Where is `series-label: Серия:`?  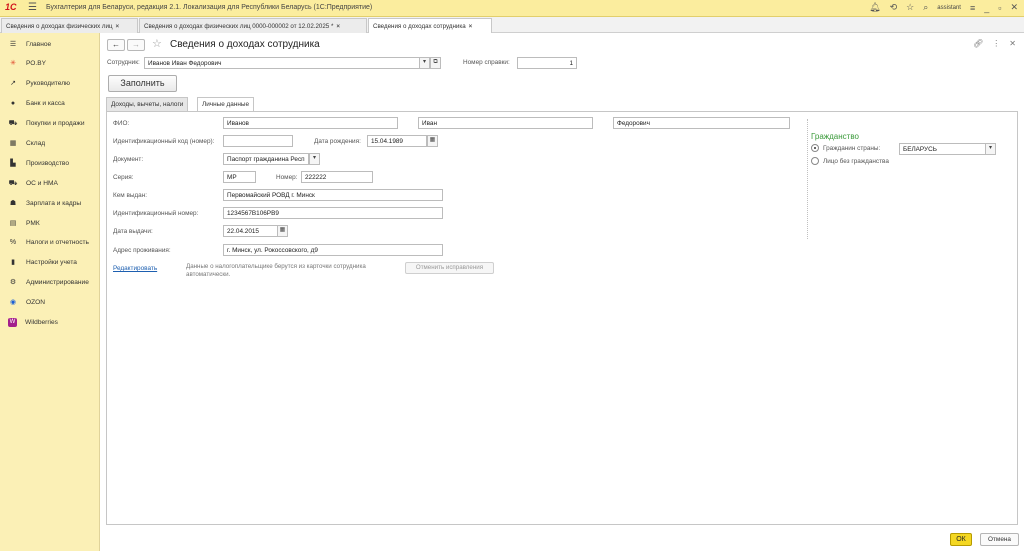 series-label: Серия: is located at coordinates (123, 177).